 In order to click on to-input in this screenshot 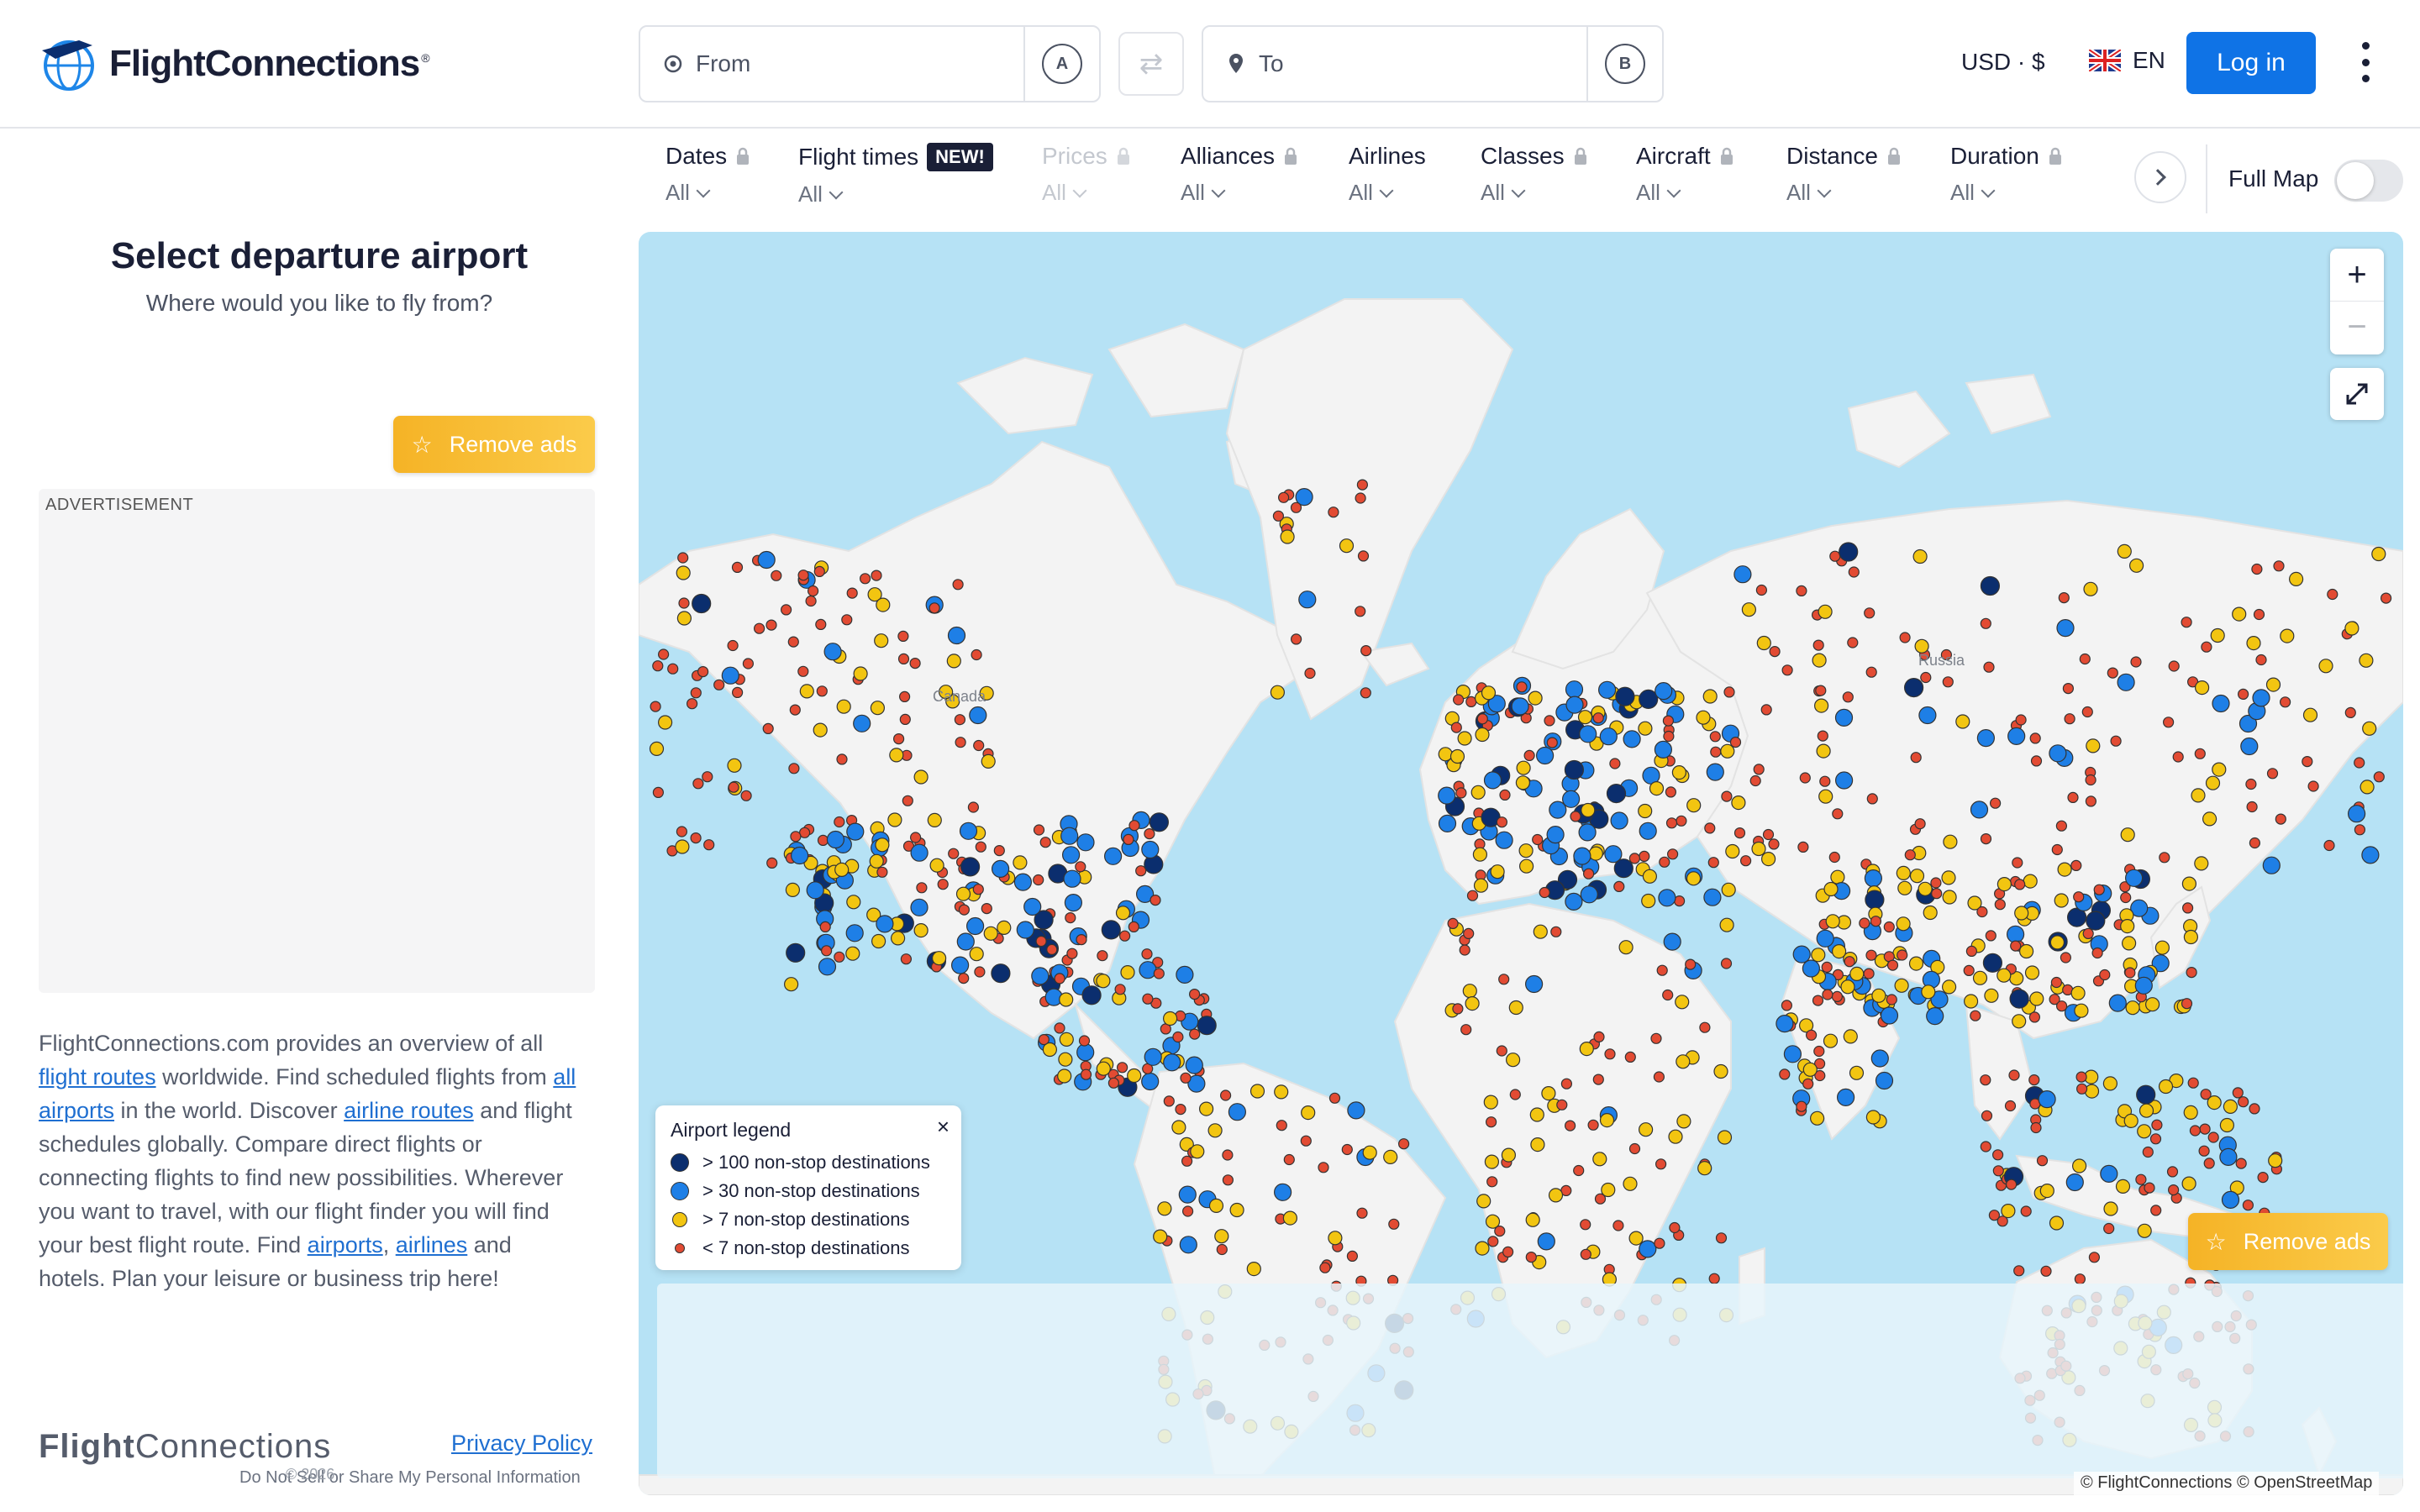, I will do `click(1410, 63)`.